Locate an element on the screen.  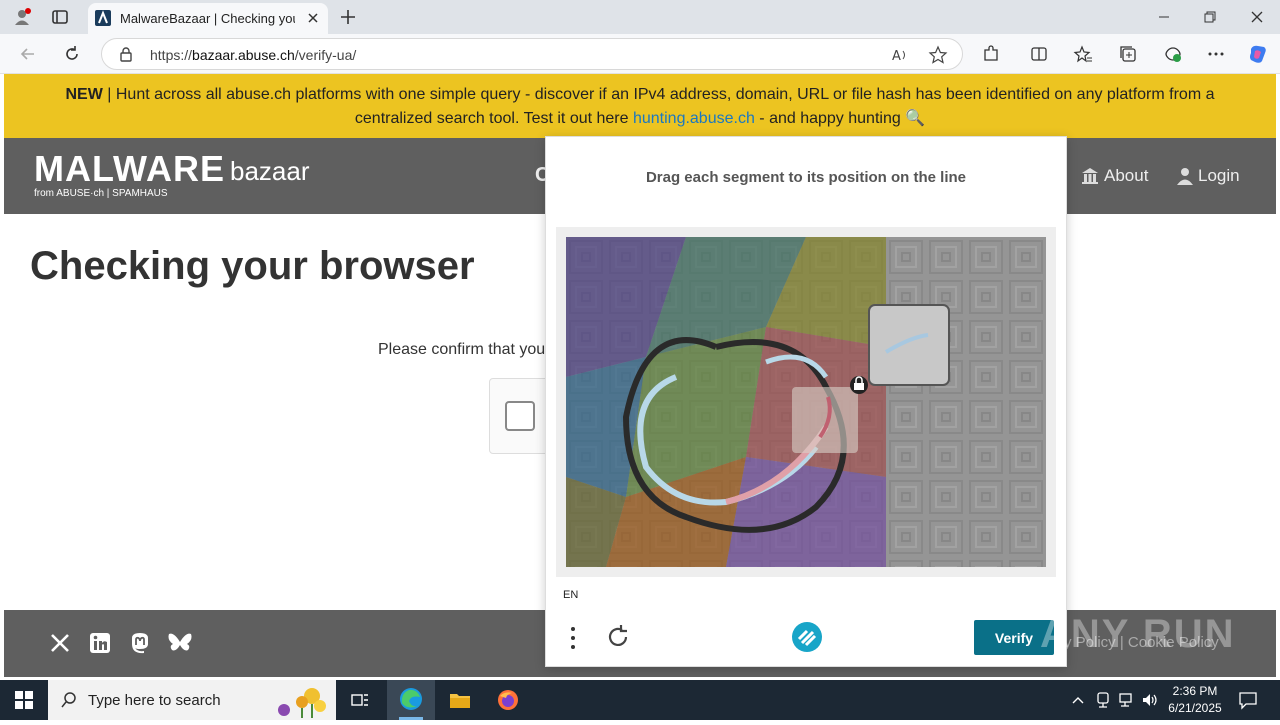
lock-icon is located at coordinates (126, 54).